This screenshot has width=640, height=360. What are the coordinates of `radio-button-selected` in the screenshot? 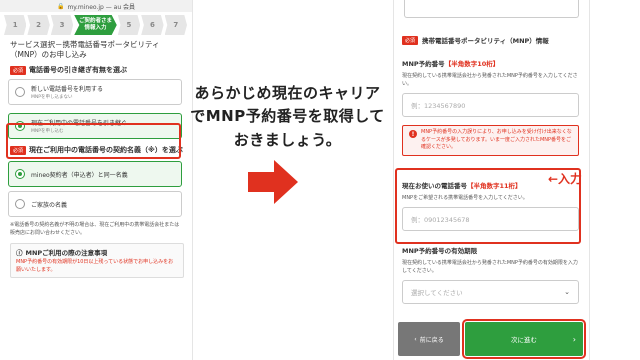 It's located at (20, 174).